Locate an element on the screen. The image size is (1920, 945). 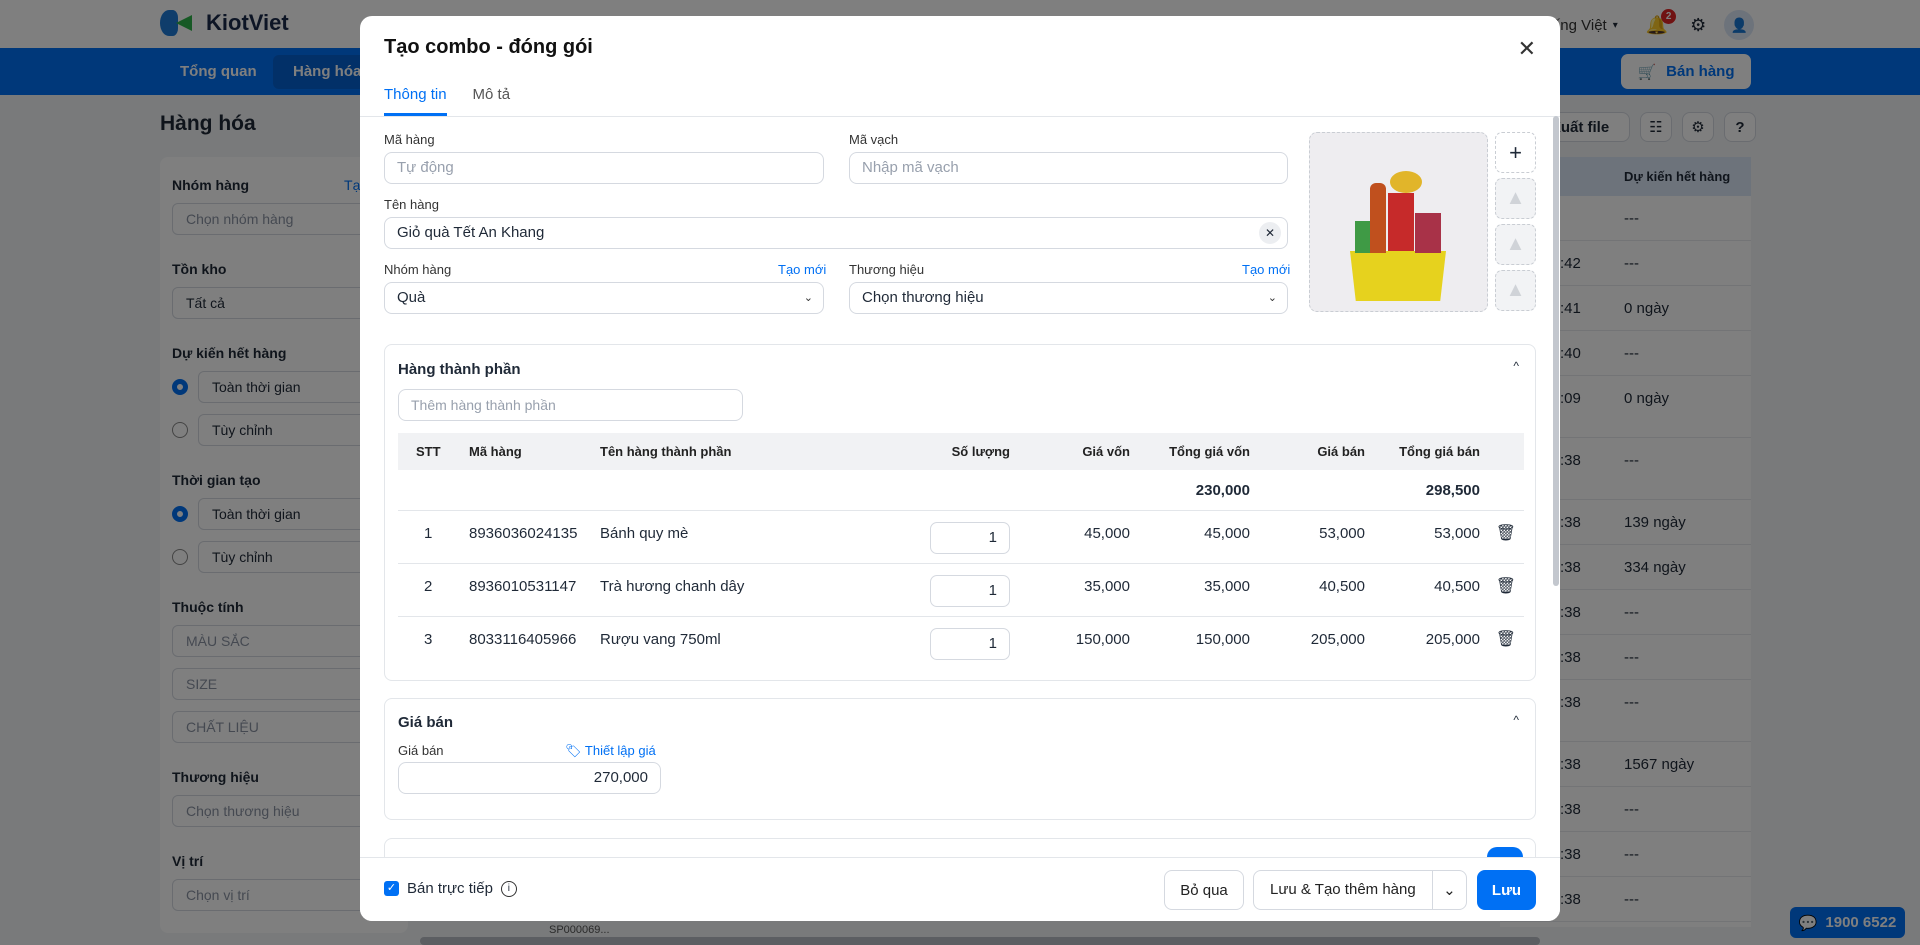
group-create-link: Tạo mới is located at coordinates (802, 269).